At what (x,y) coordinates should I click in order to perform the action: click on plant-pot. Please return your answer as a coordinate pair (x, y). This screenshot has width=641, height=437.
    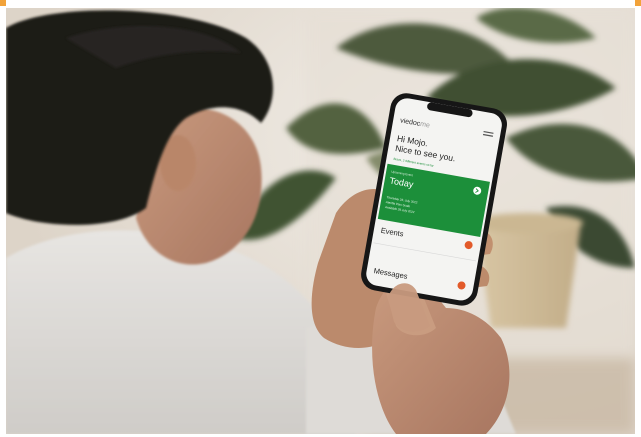
    Looking at the image, I should click on (528, 270).